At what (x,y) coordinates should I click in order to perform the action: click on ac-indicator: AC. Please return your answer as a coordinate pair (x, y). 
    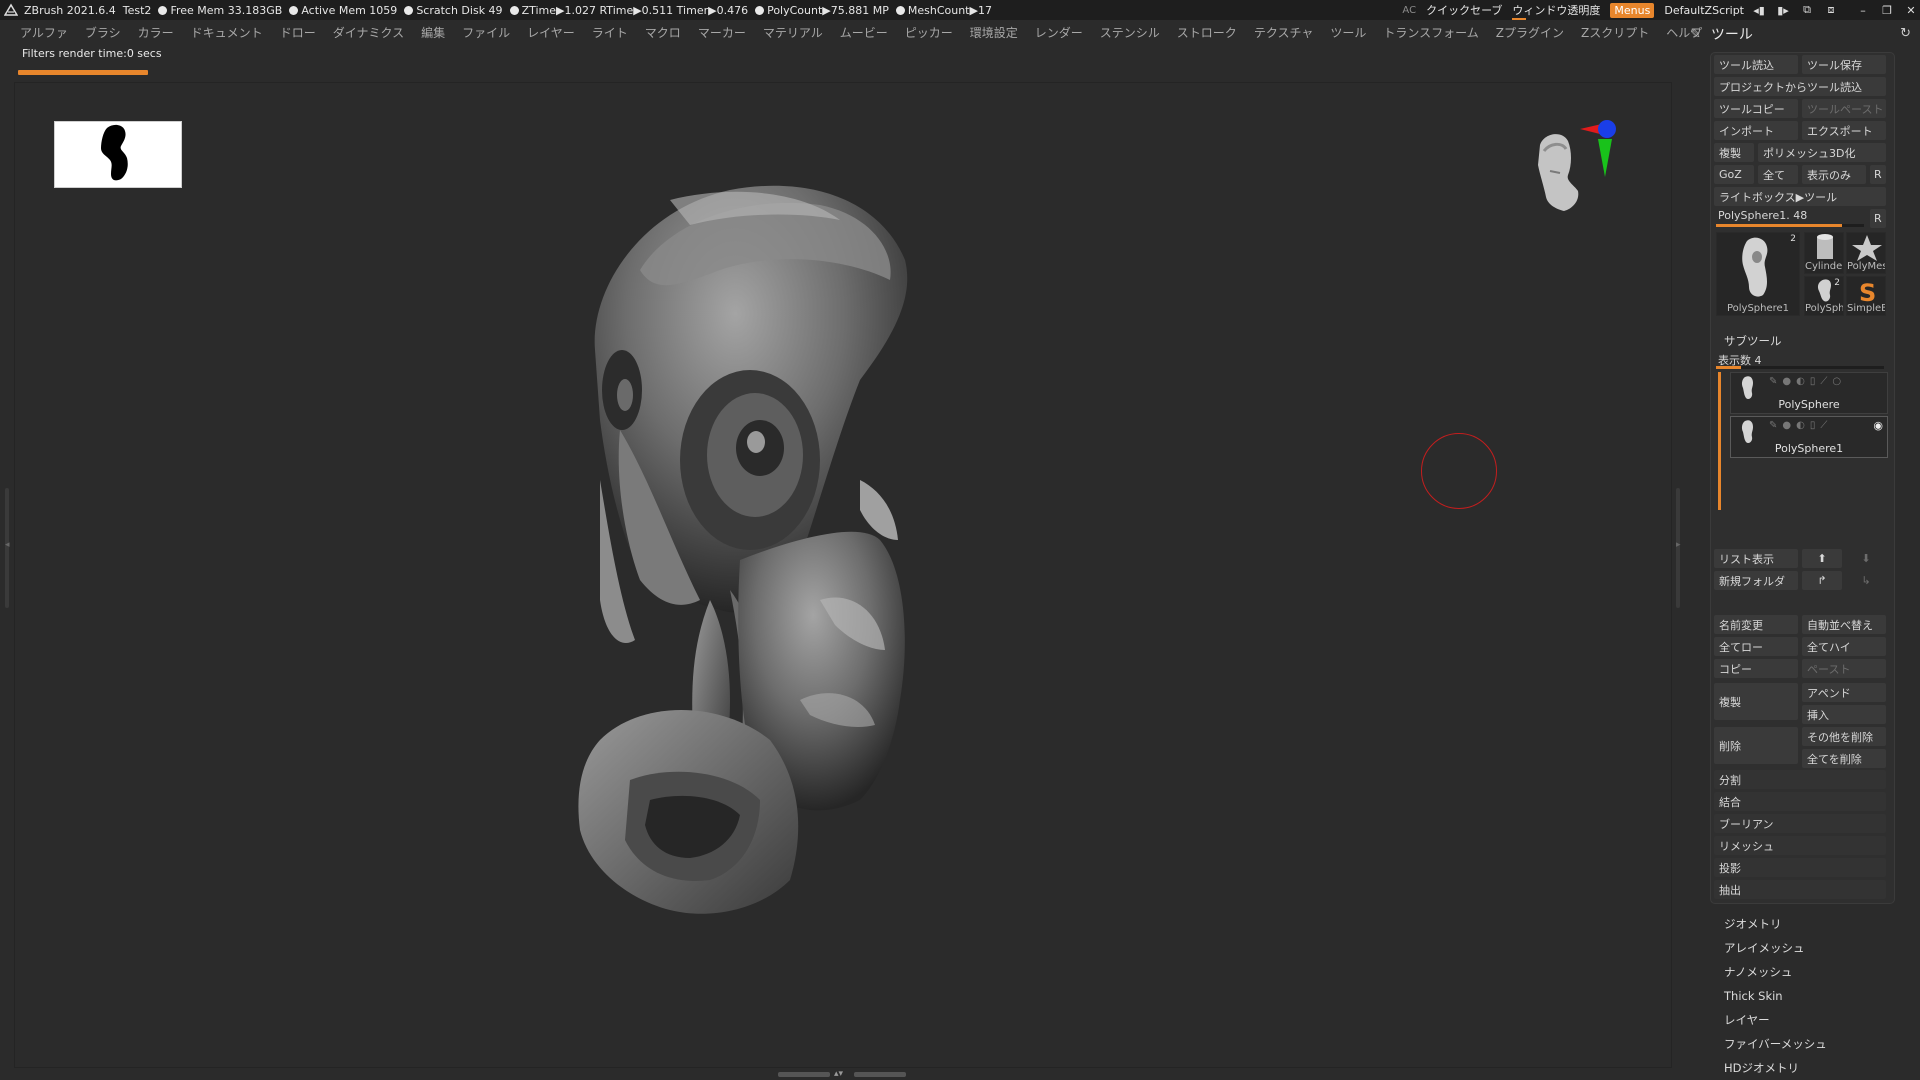
    Looking at the image, I should click on (1409, 10).